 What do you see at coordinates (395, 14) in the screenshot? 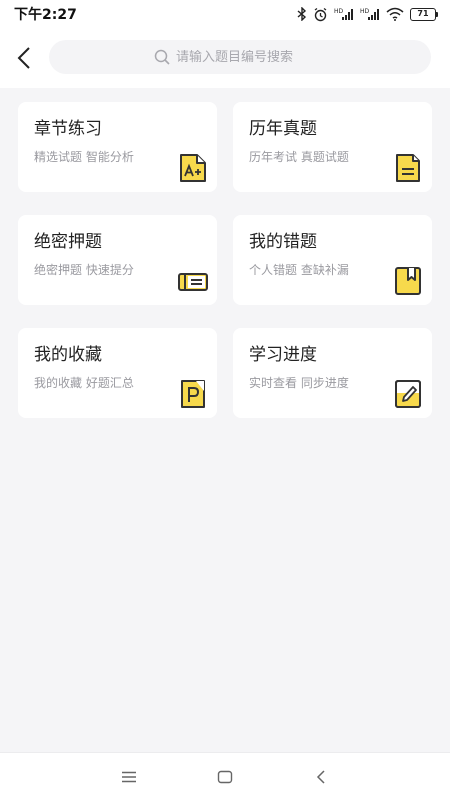
I see `wifi-icon` at bounding box center [395, 14].